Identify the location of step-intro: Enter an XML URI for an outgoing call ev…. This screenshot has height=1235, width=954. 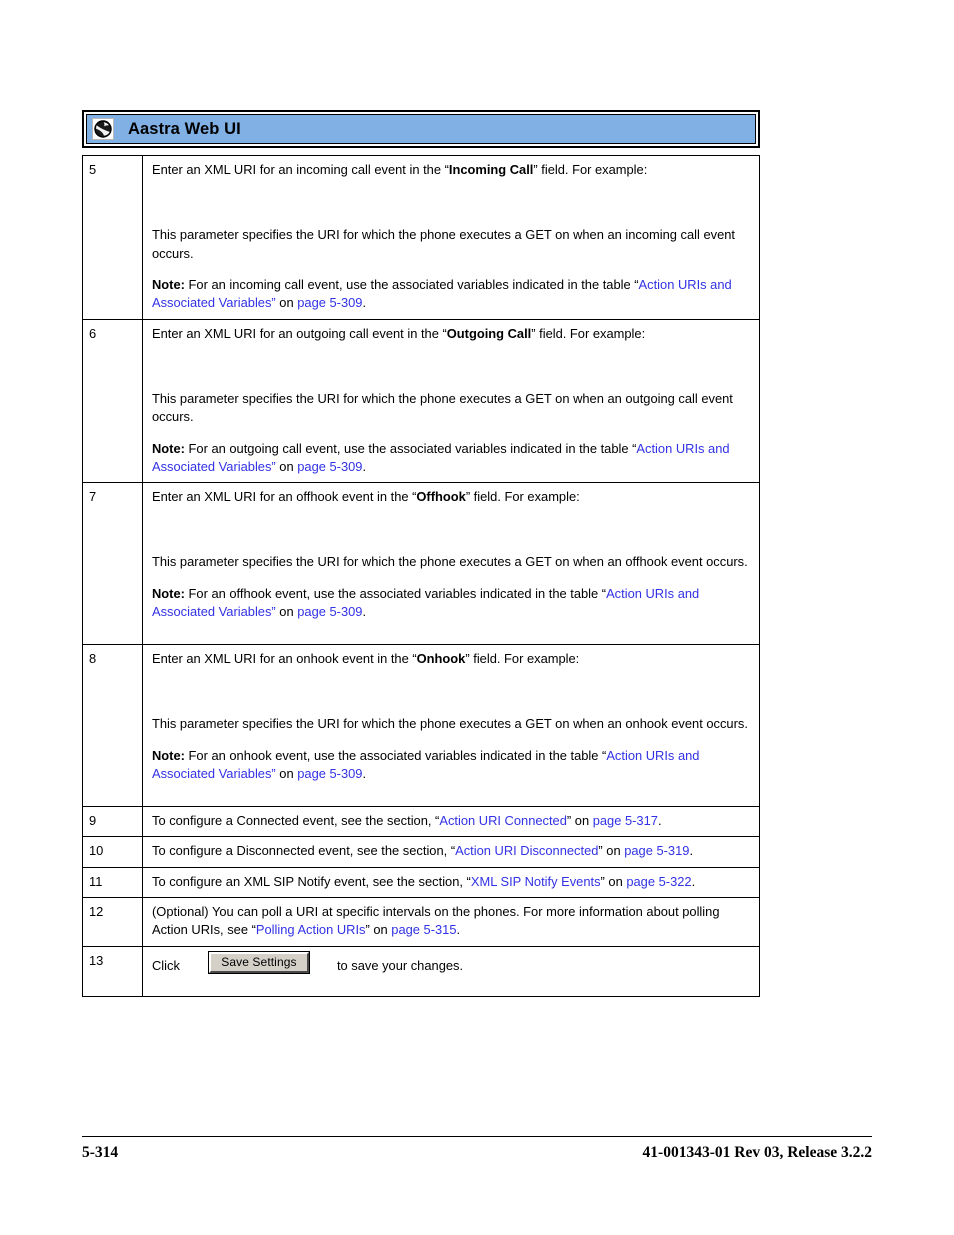
(450, 334).